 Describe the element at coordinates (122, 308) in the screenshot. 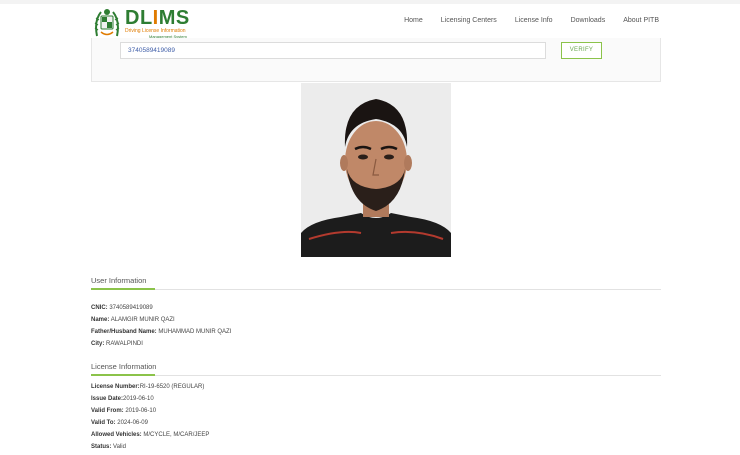

I see `cnic-row: CNIC: 3740589419089` at that location.